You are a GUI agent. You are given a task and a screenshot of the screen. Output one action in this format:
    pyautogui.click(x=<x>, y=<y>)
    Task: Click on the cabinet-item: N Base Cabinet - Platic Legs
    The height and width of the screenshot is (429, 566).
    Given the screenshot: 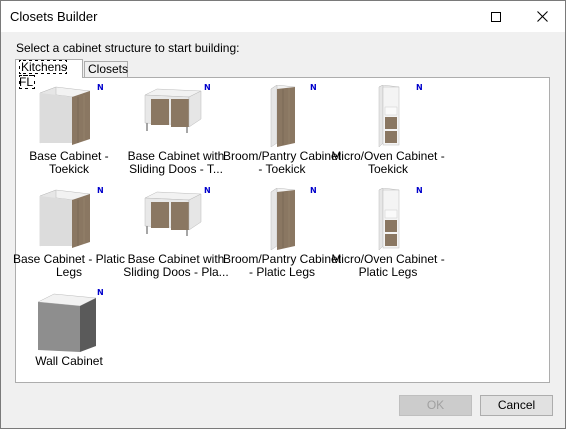 What is the action you would take?
    pyautogui.click(x=69, y=236)
    